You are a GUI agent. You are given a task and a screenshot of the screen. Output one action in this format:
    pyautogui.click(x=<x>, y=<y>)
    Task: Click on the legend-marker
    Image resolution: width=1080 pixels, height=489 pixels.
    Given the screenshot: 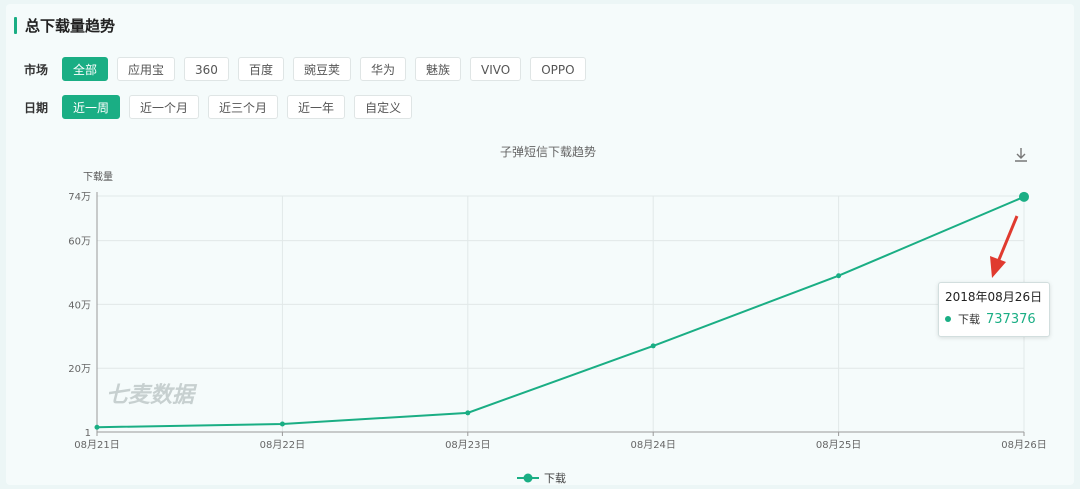 What is the action you would take?
    pyautogui.click(x=528, y=478)
    